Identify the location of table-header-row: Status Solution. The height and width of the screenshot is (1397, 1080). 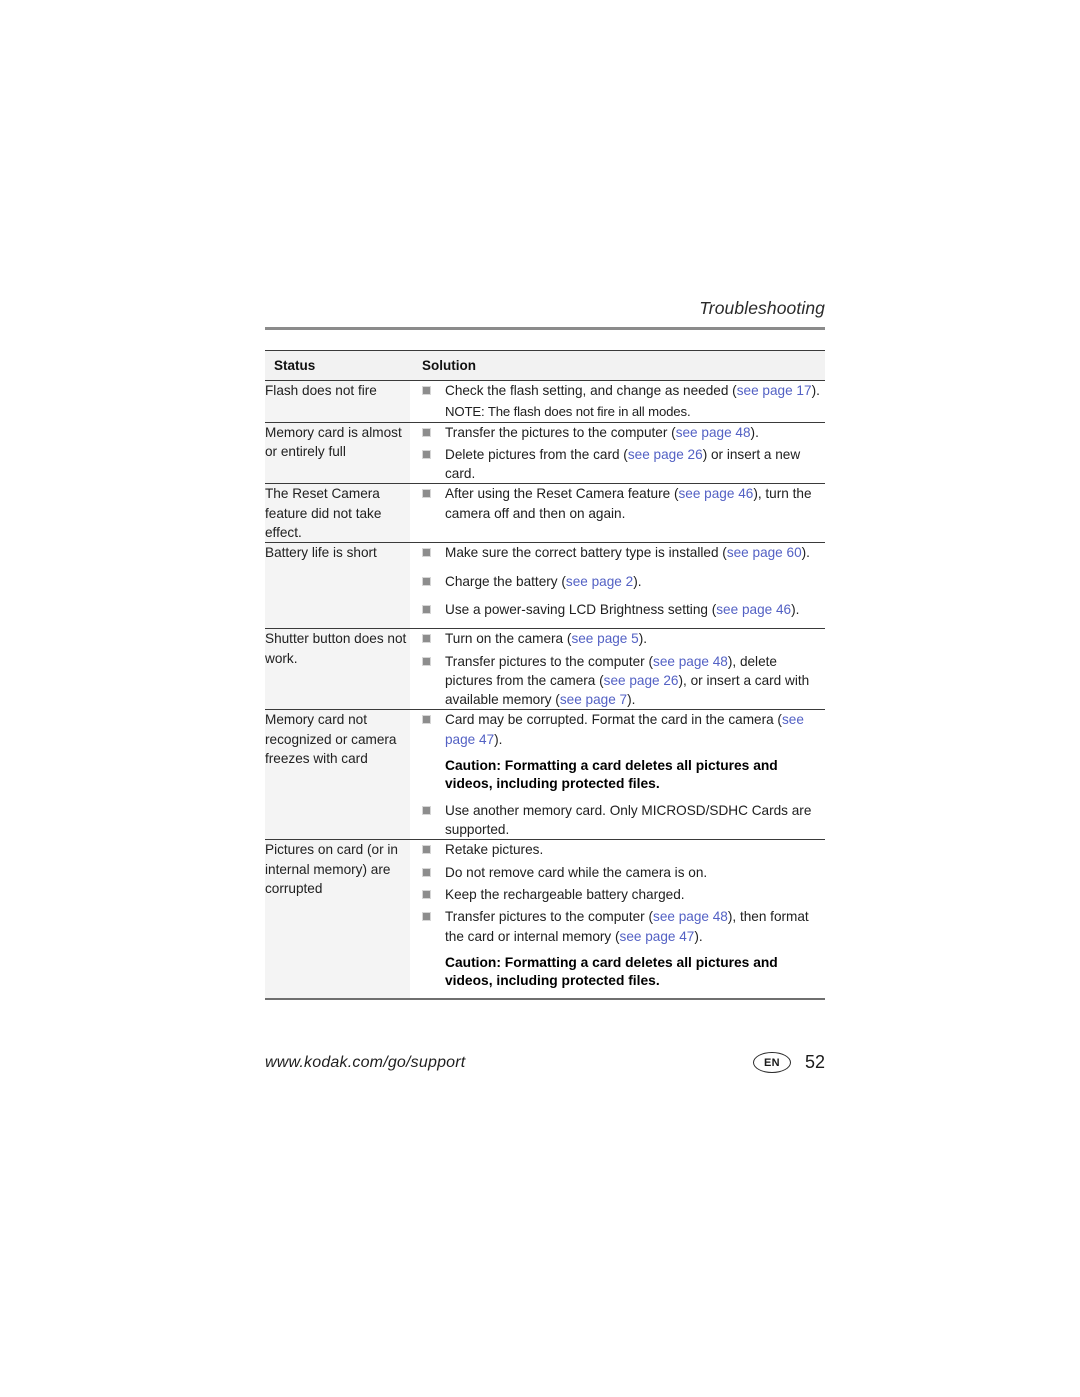
(545, 365).